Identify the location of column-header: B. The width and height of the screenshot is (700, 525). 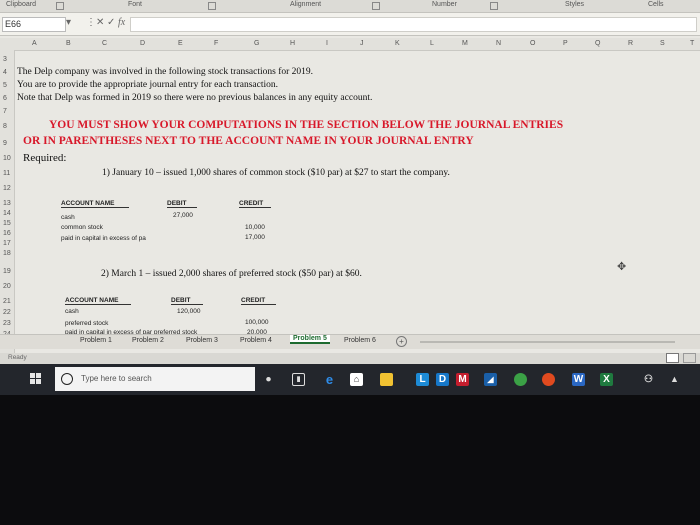
(68, 43).